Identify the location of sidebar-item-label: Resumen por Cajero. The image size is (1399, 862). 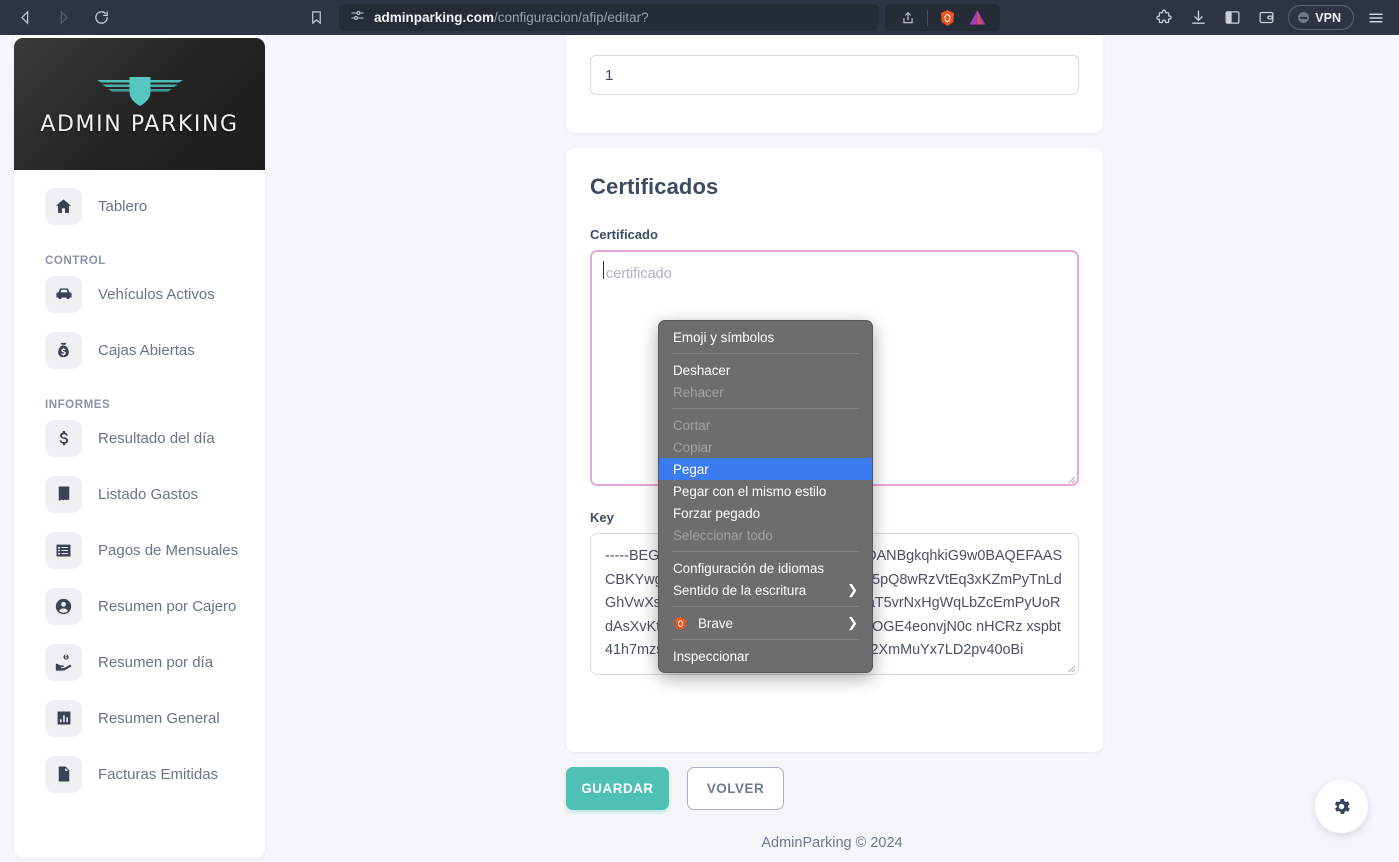
(167, 606).